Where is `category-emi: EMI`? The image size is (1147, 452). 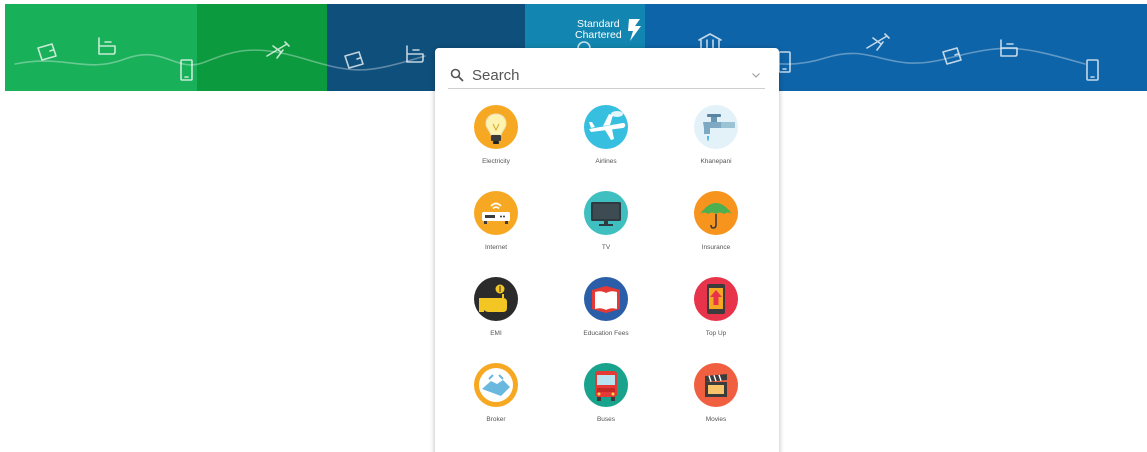
category-emi: EMI is located at coordinates (496, 319).